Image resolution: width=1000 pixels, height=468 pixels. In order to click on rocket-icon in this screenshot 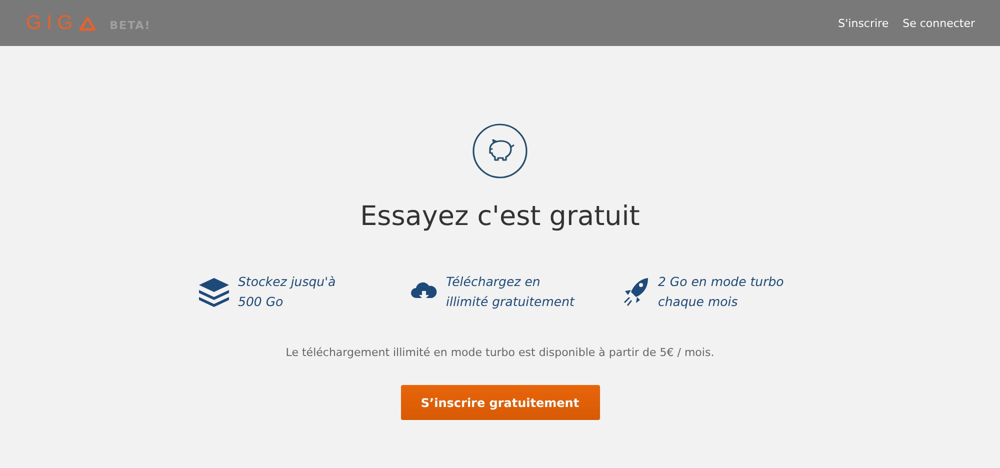, I will do `click(636, 292)`.